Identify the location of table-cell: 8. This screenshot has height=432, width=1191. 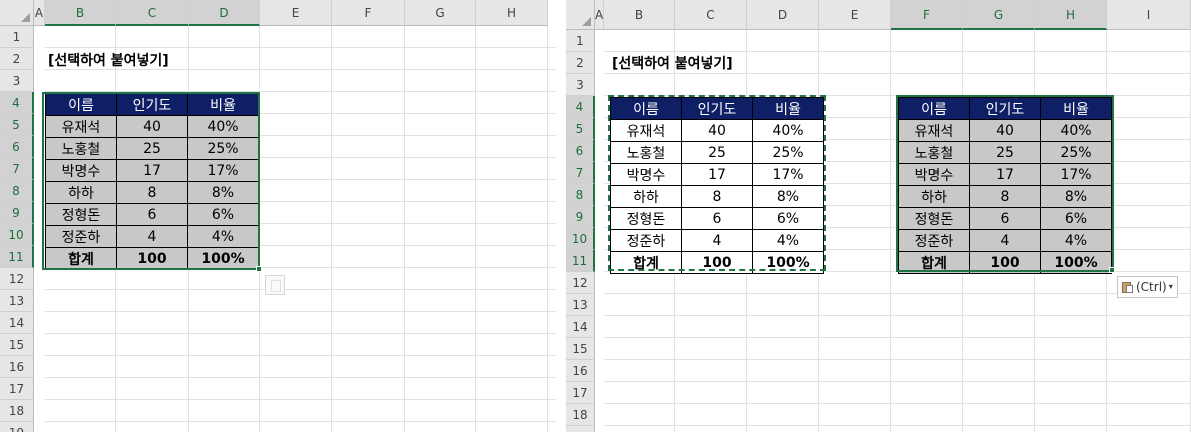
(717, 196).